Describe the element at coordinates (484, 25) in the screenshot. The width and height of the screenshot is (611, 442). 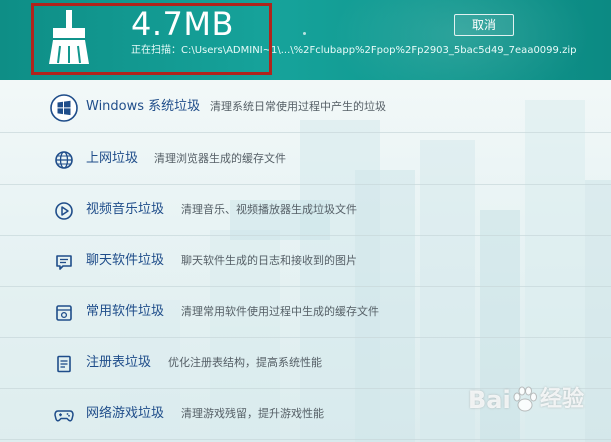
I see `cancel-button: 取消` at that location.